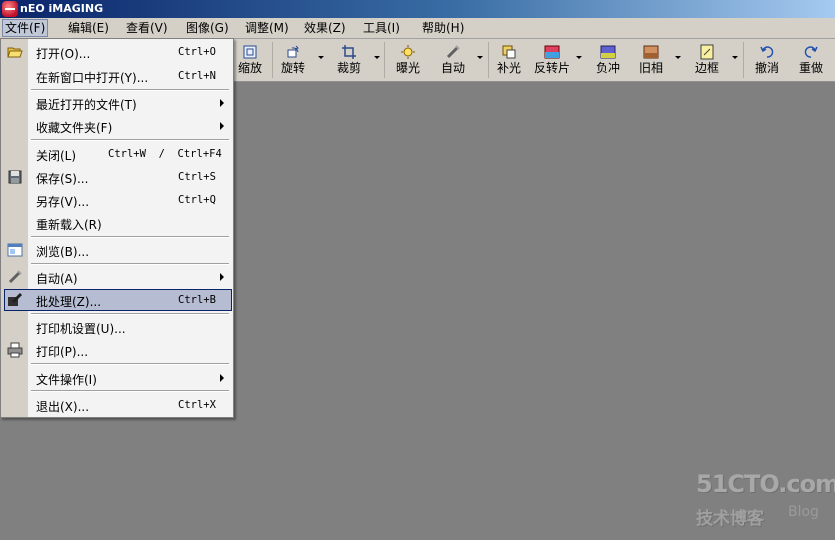 Image resolution: width=835 pixels, height=540 pixels. Describe the element at coordinates (765, 484) in the screenshot. I see `watermark-site: 51CTO.com` at that location.